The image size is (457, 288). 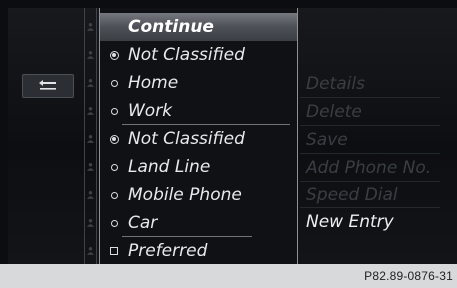 I want to click on checkbox-icon, so click(x=114, y=251).